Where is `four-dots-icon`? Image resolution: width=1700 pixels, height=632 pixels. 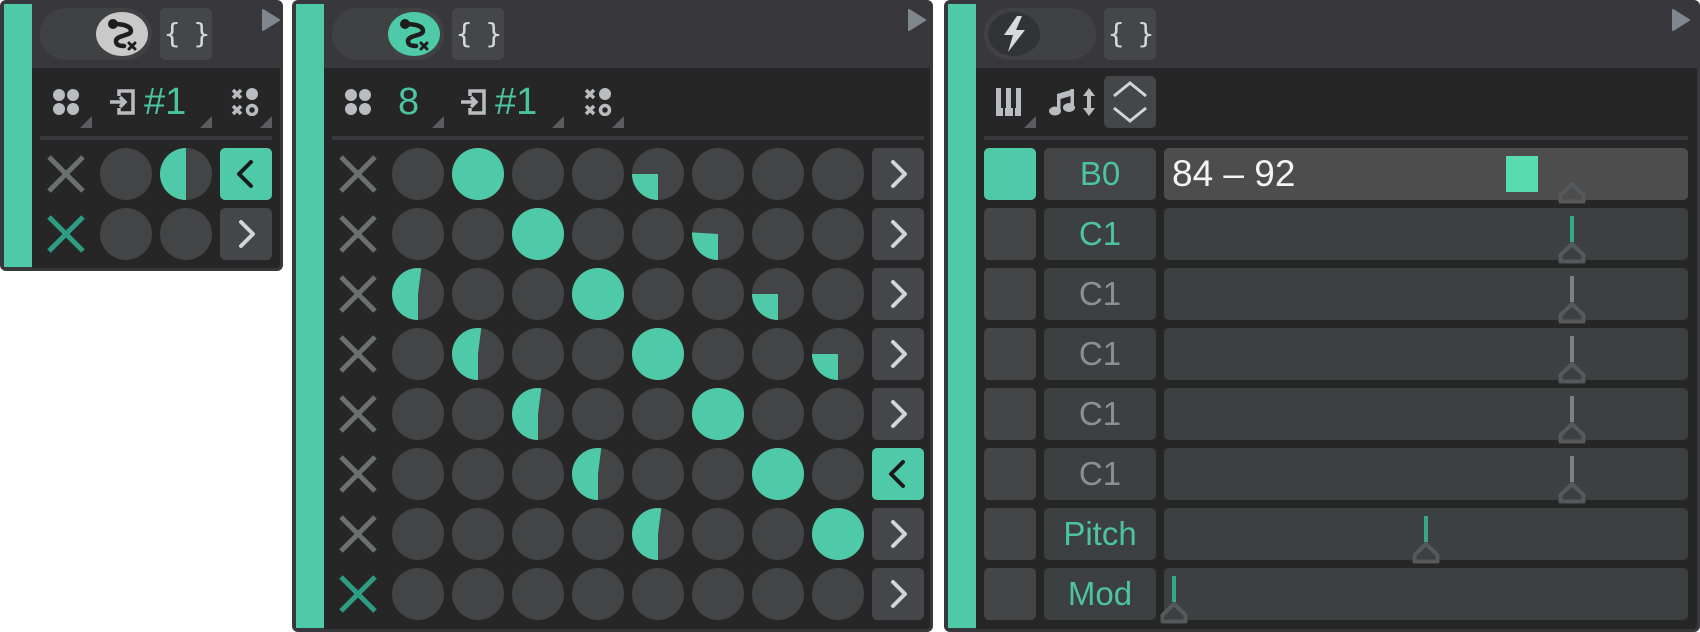
four-dots-icon is located at coordinates (66, 102).